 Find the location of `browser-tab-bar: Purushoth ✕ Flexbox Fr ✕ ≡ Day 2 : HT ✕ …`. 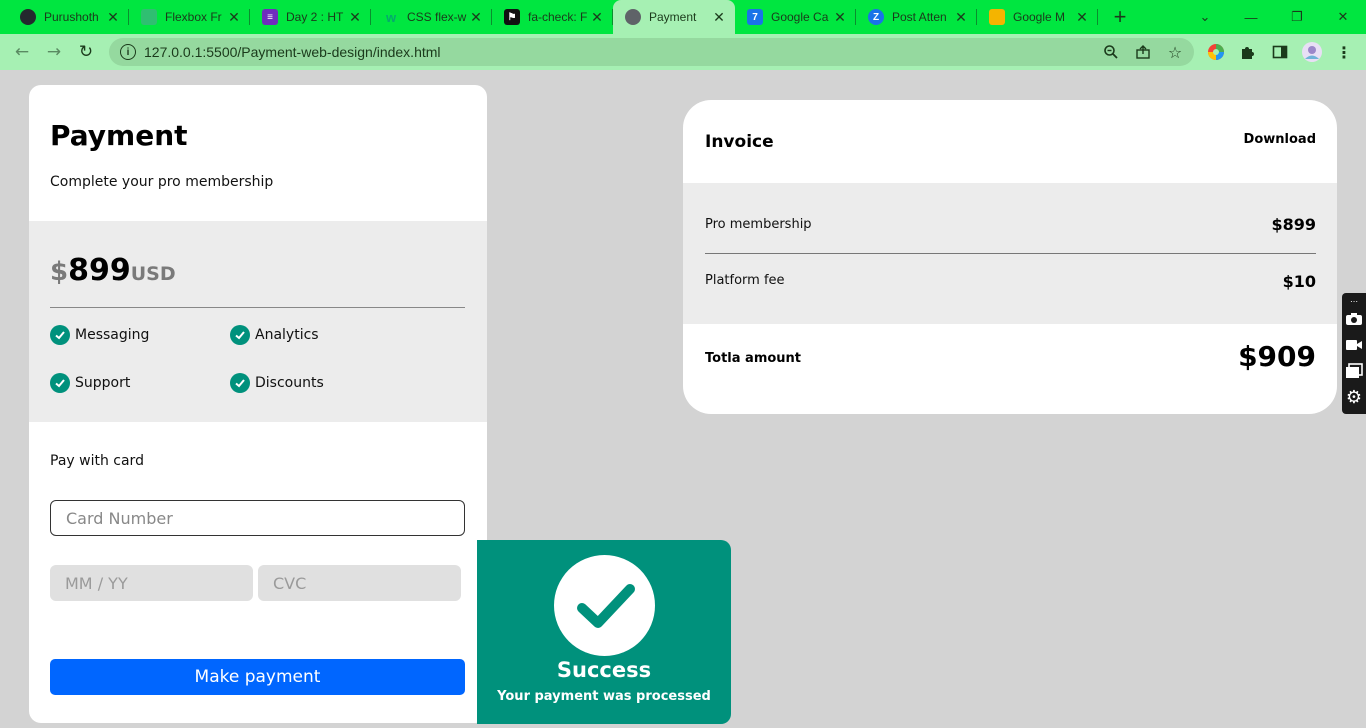

browser-tab-bar: Purushoth ✕ Flexbox Fr ✕ ≡ Day 2 : HT ✕ … is located at coordinates (683, 17).